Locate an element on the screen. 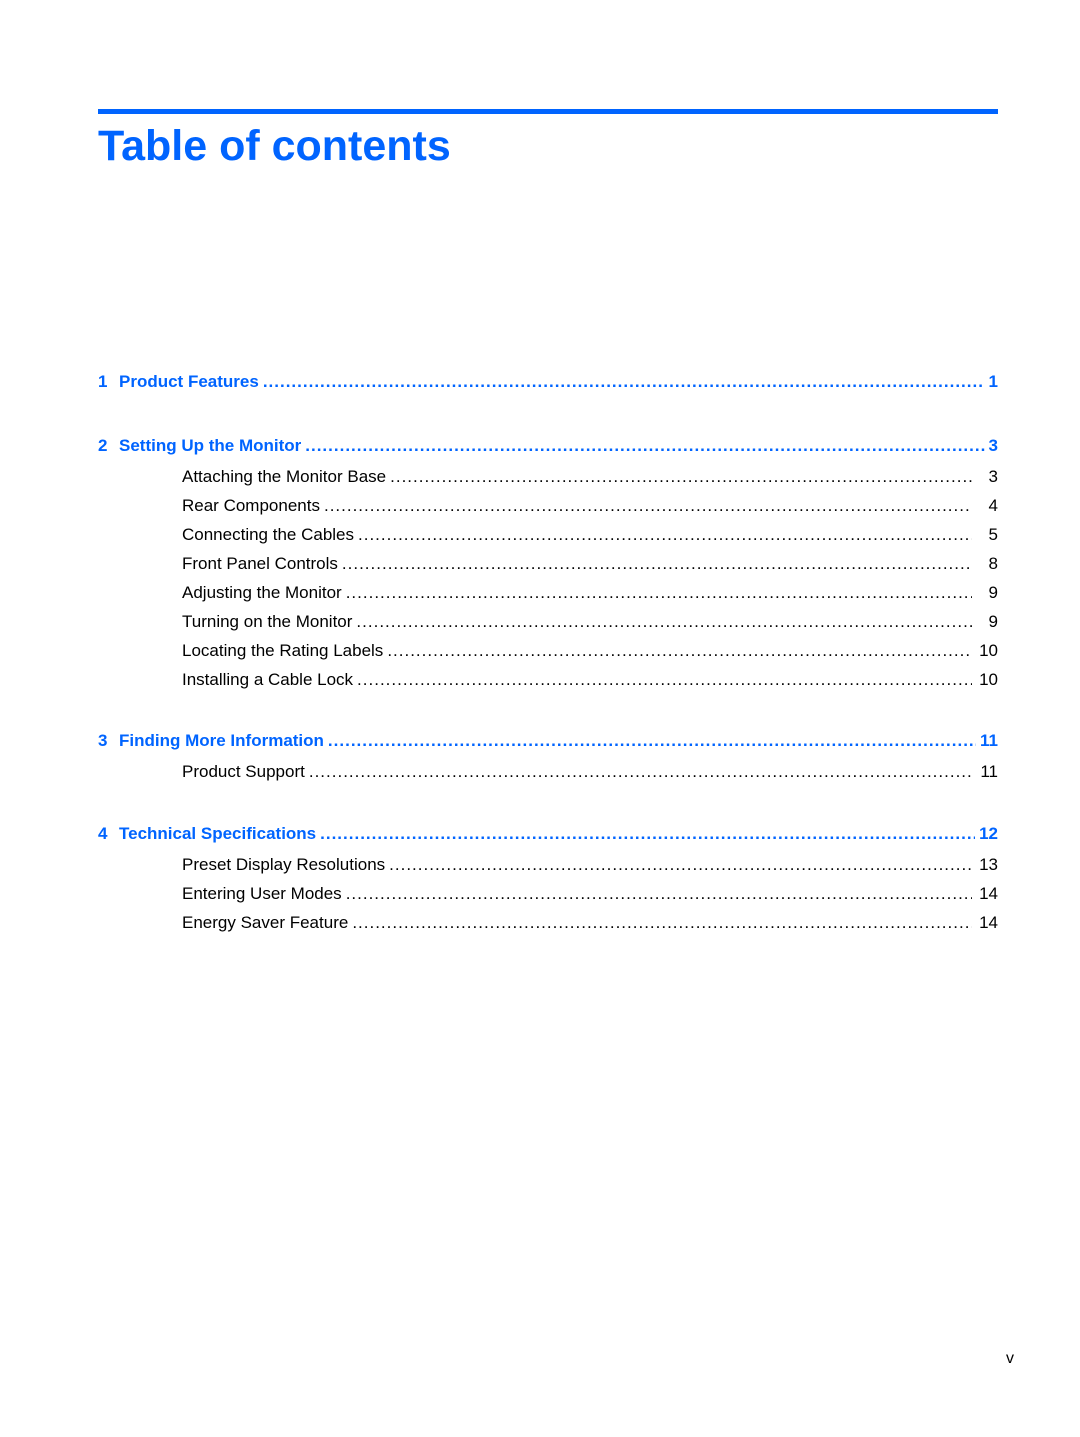 This screenshot has height=1437, width=1080. toc-chapter-entry: 4 Technical Specifications 12 is located at coordinates (548, 834).